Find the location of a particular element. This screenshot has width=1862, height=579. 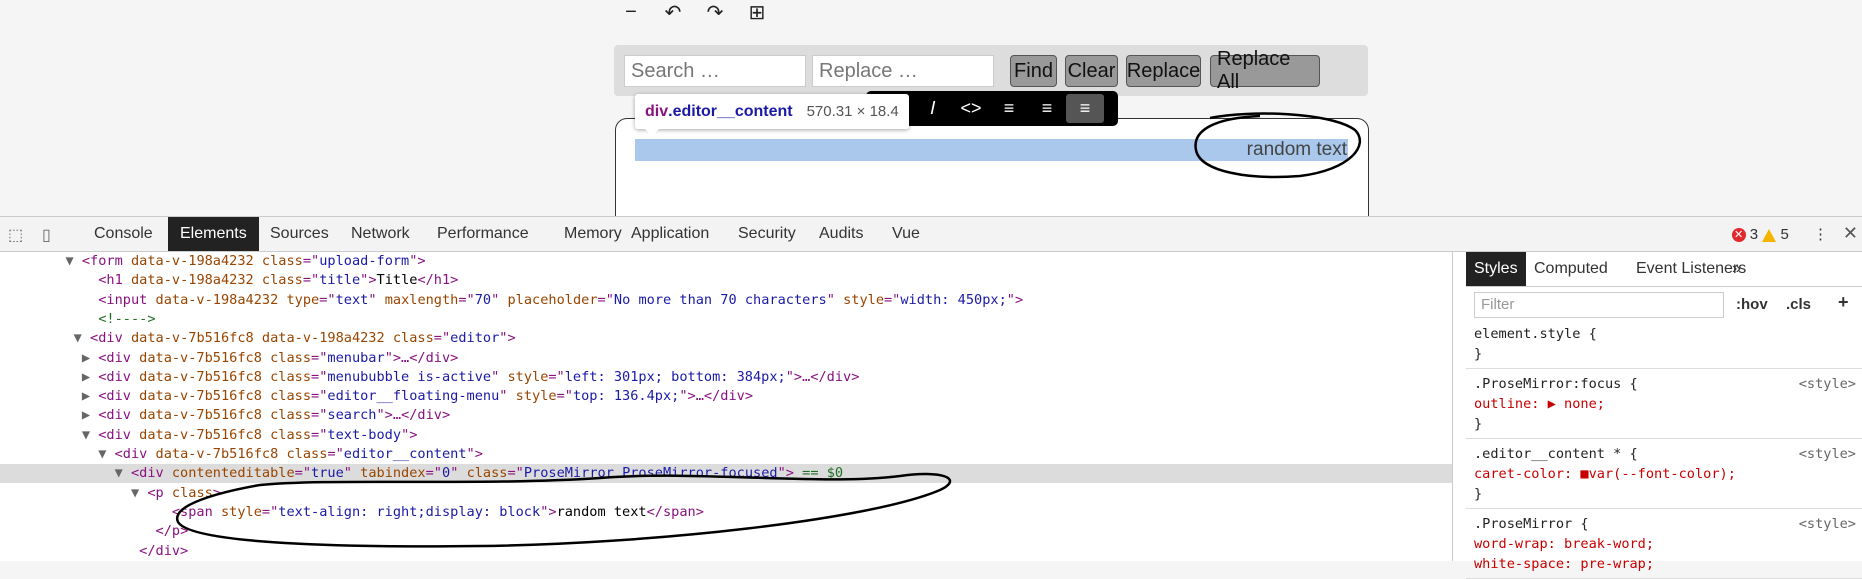

hov-toggle: :hov is located at coordinates (1752, 304).